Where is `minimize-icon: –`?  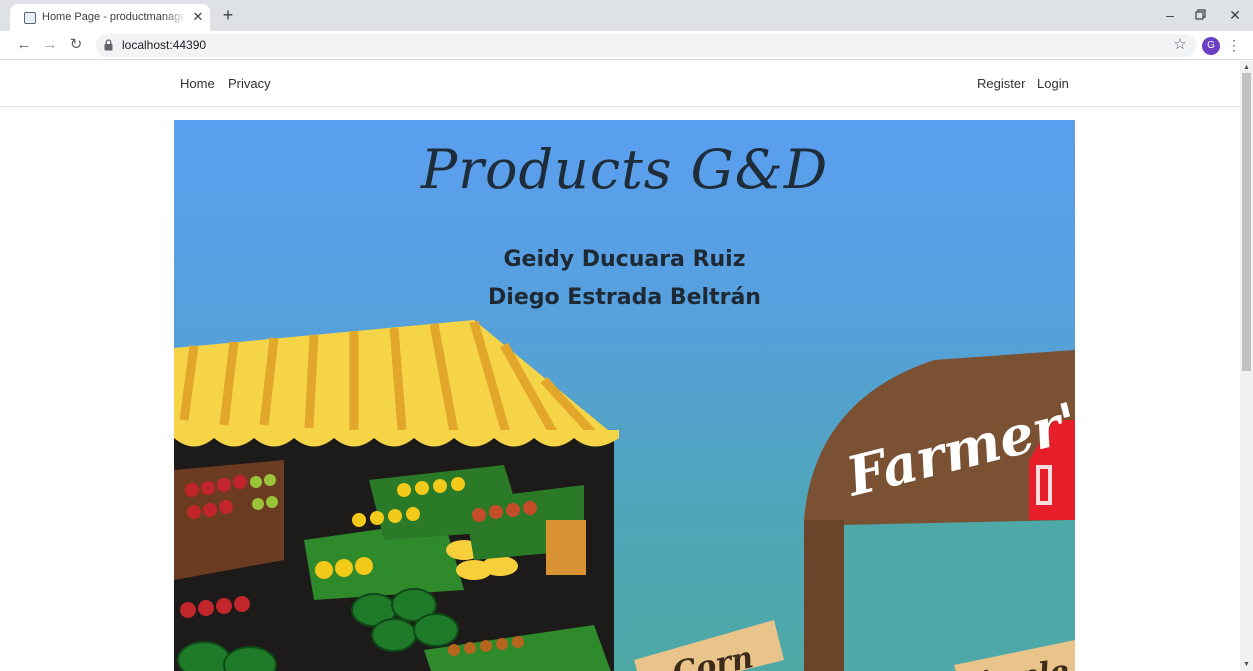
minimize-icon: – is located at coordinates (1170, 15).